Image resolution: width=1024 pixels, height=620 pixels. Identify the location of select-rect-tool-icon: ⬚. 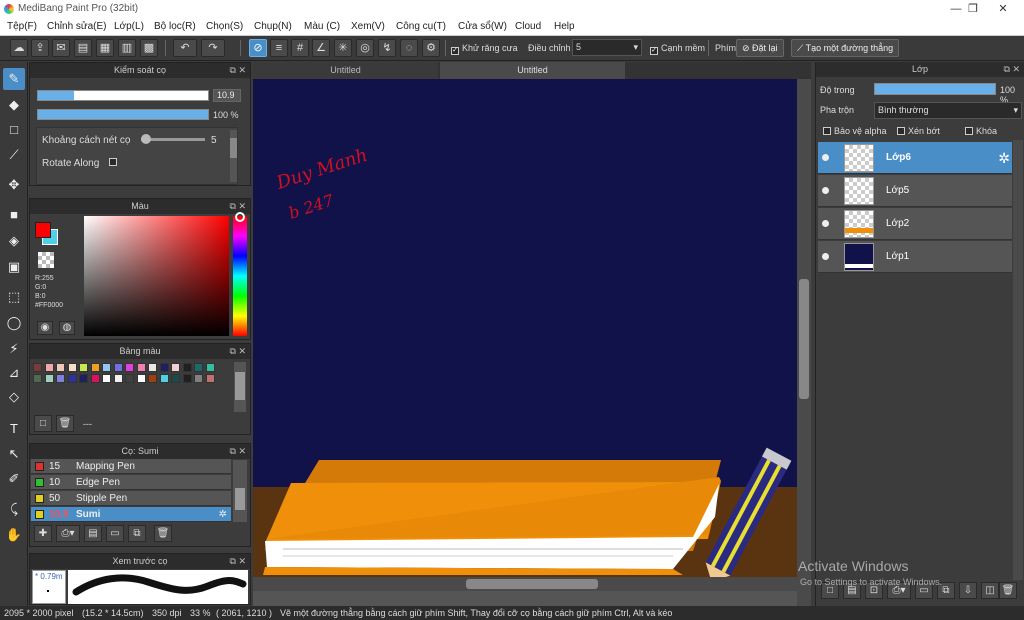
(14, 297).